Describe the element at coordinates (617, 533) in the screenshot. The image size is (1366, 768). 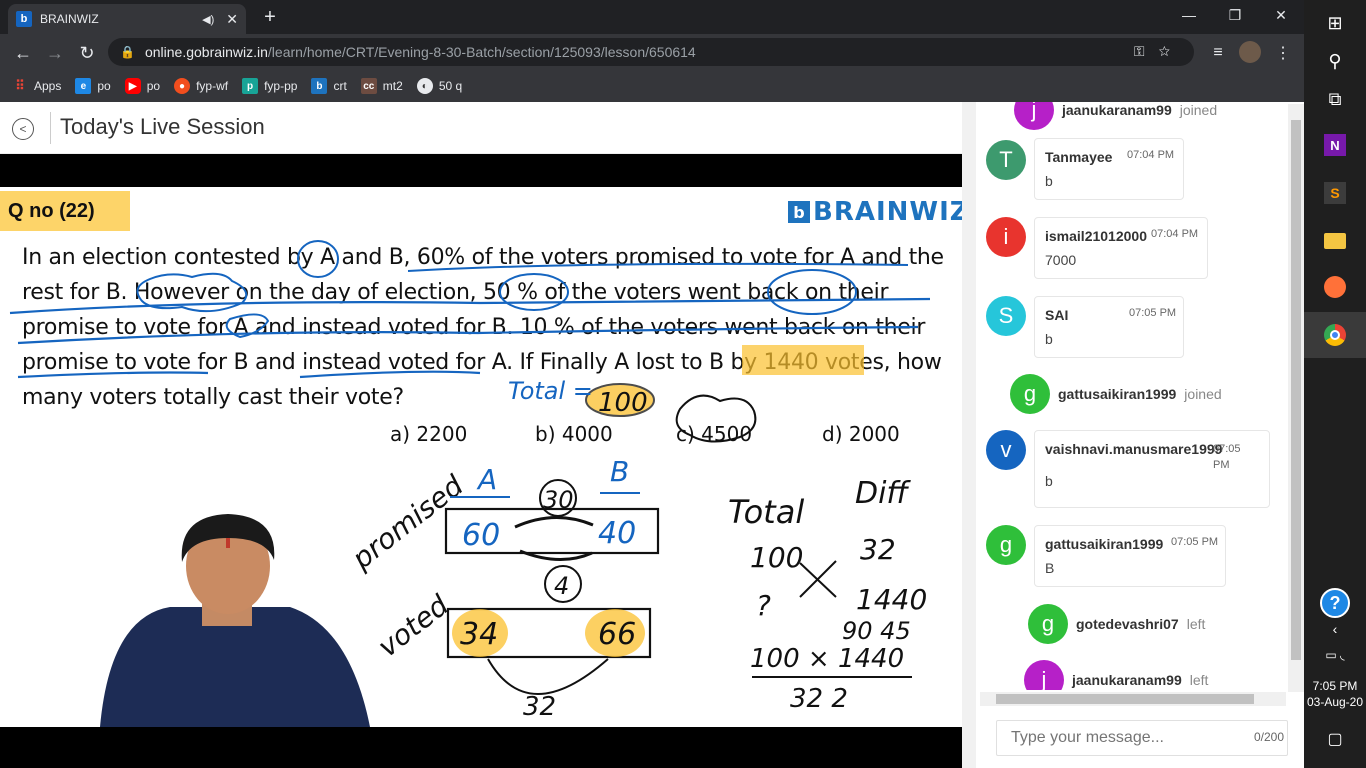
I see `svg-text: 40` at that location.